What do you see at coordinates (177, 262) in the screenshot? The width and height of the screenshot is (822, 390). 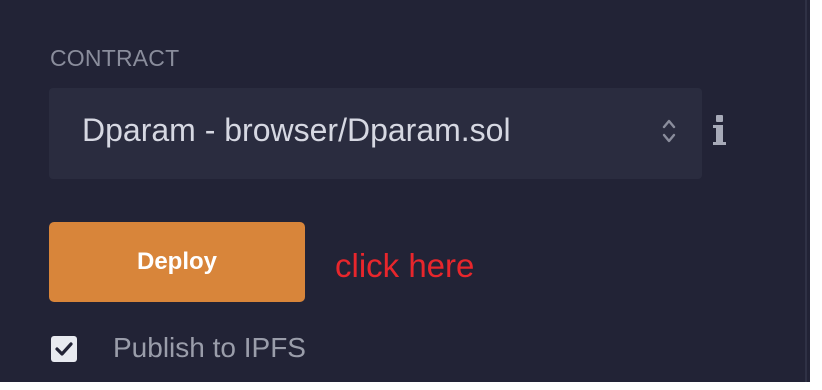 I see `deploy-button: Deploy` at bounding box center [177, 262].